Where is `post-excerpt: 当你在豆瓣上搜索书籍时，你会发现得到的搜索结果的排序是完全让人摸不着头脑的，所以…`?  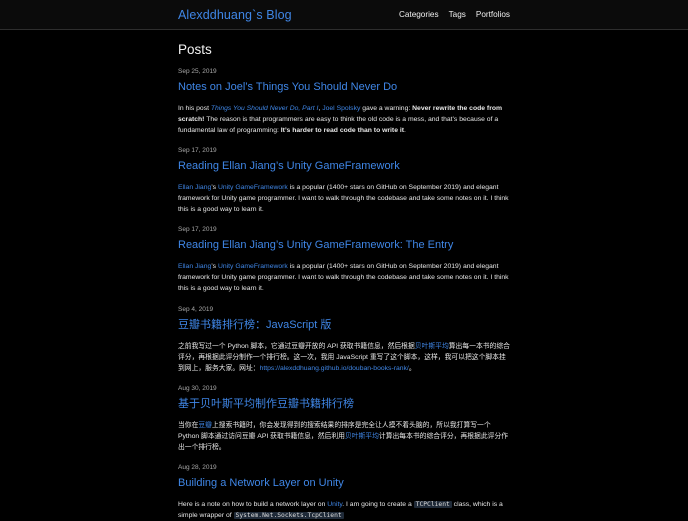
post-excerpt: 当你在豆瓣上搜索书籍时，你会发现得到的搜索结果的排序是完全让人摸不着头脑的，所以… is located at coordinates (344, 436).